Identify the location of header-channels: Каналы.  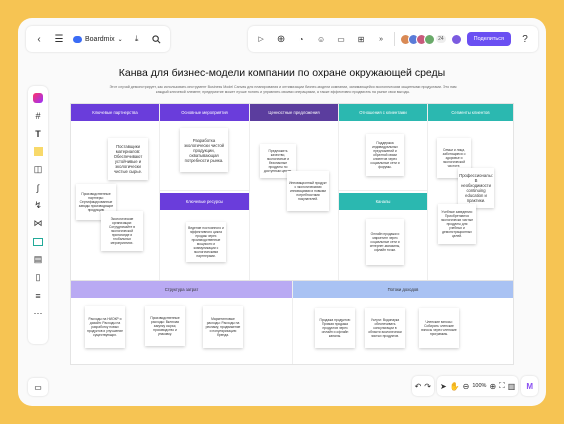
(383, 201).